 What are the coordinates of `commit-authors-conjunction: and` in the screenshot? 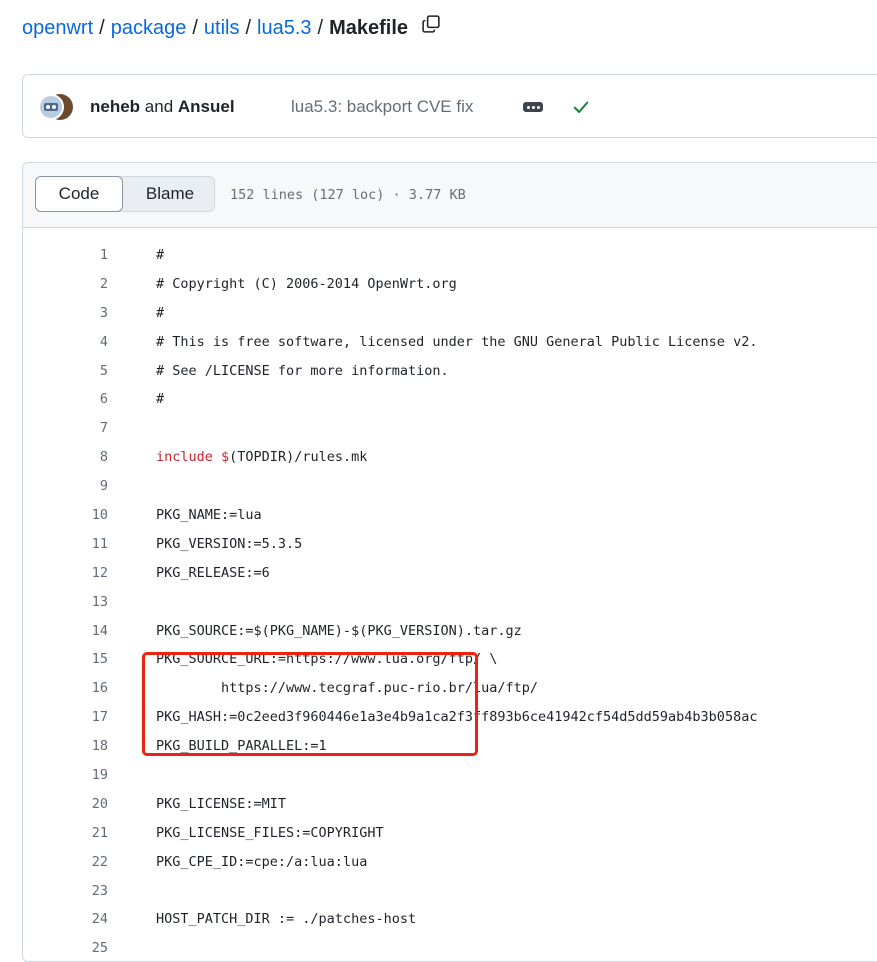 It's located at (159, 106).